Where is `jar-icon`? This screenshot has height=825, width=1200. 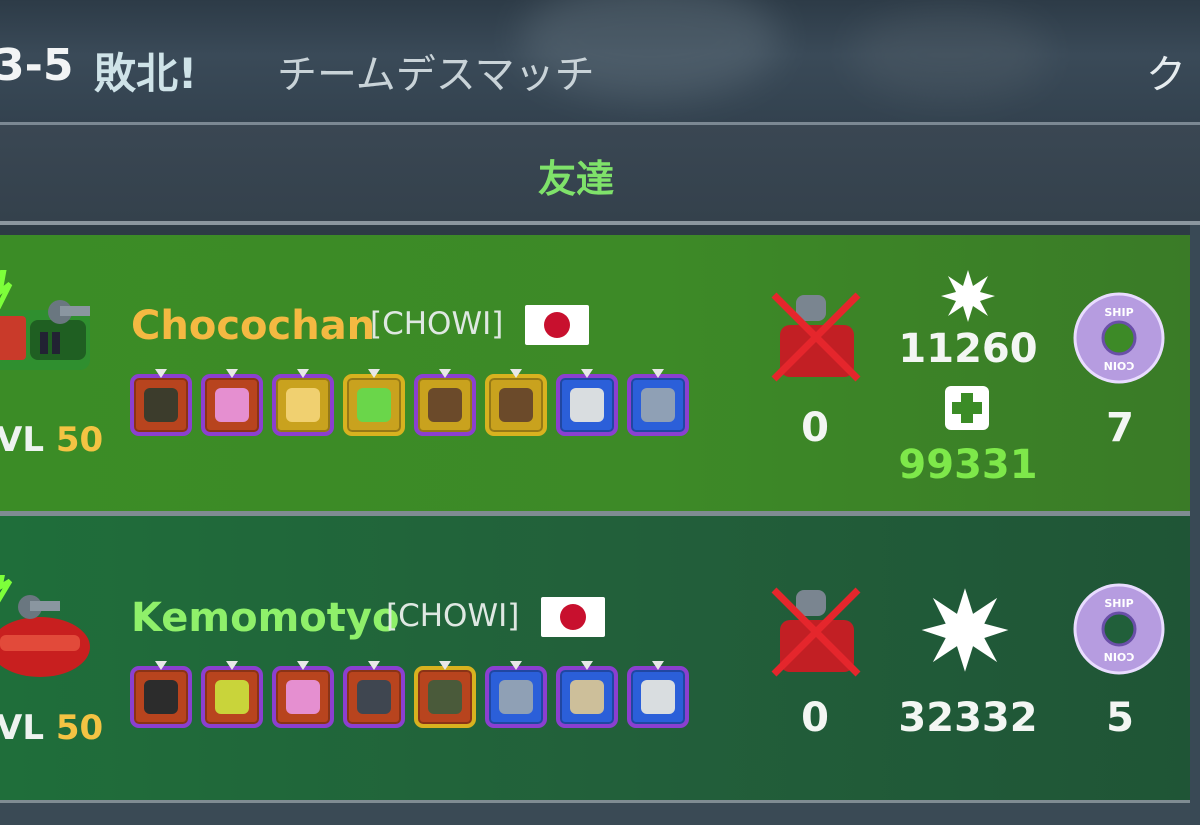
jar-icon is located at coordinates (303, 405).